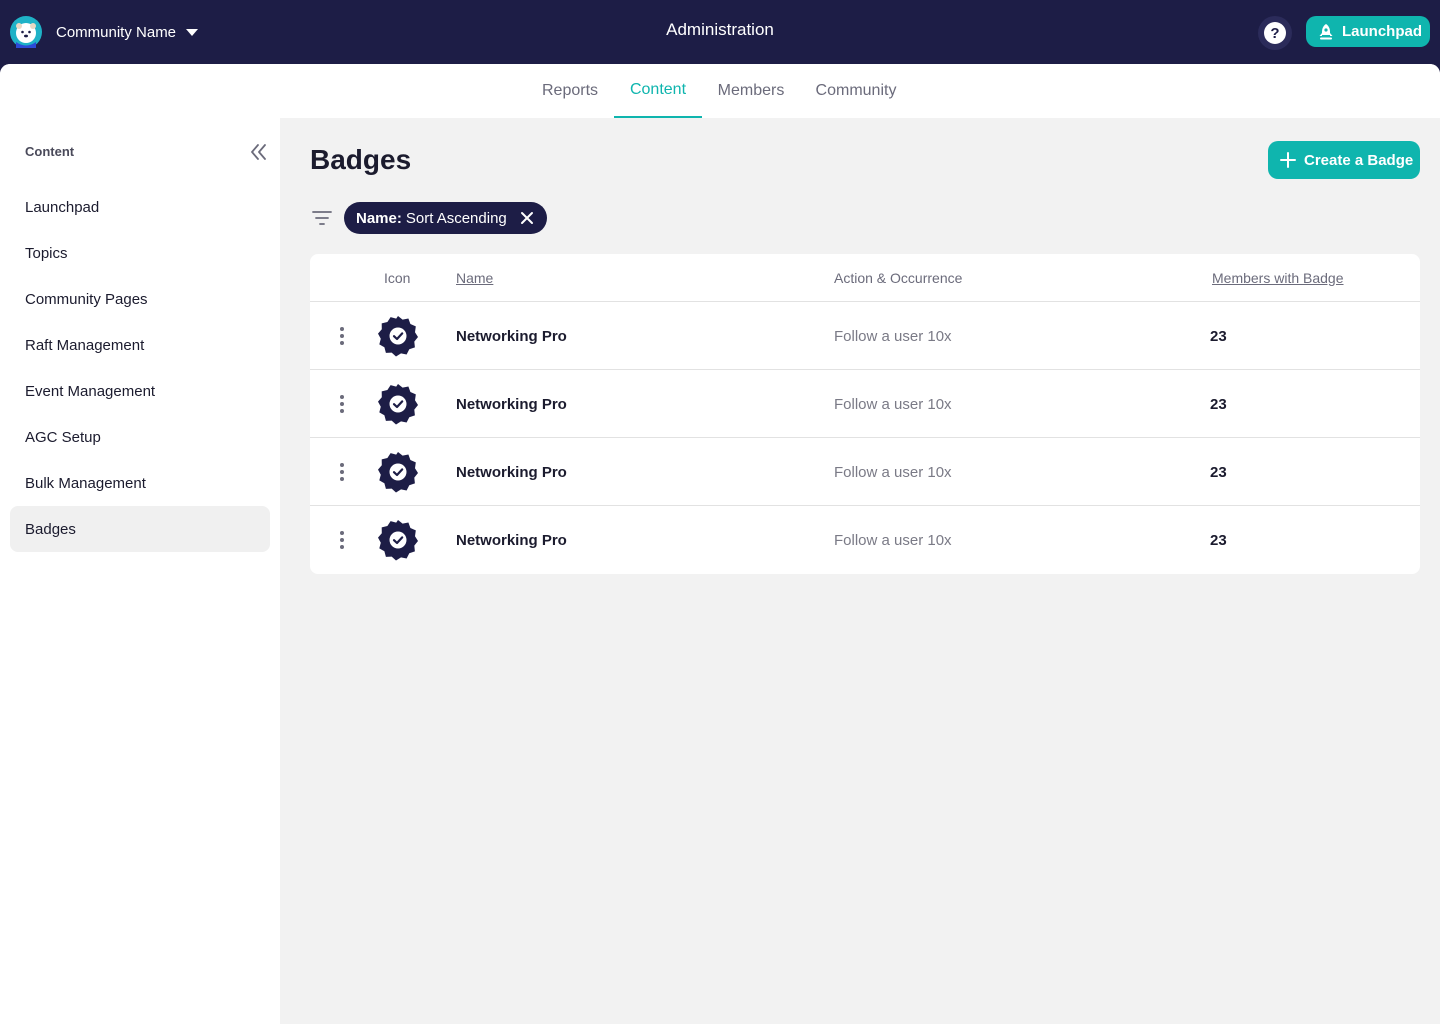 The image size is (1440, 1024). I want to click on sidebar-item-badges: Badges, so click(140, 529).